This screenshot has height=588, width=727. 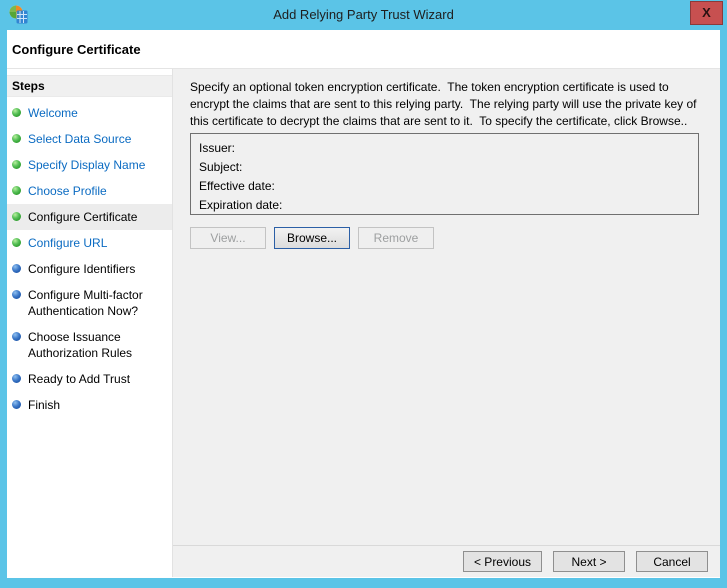 What do you see at coordinates (89, 165) in the screenshot?
I see `sidebar-item-specify-display-name: Specify Display Name` at bounding box center [89, 165].